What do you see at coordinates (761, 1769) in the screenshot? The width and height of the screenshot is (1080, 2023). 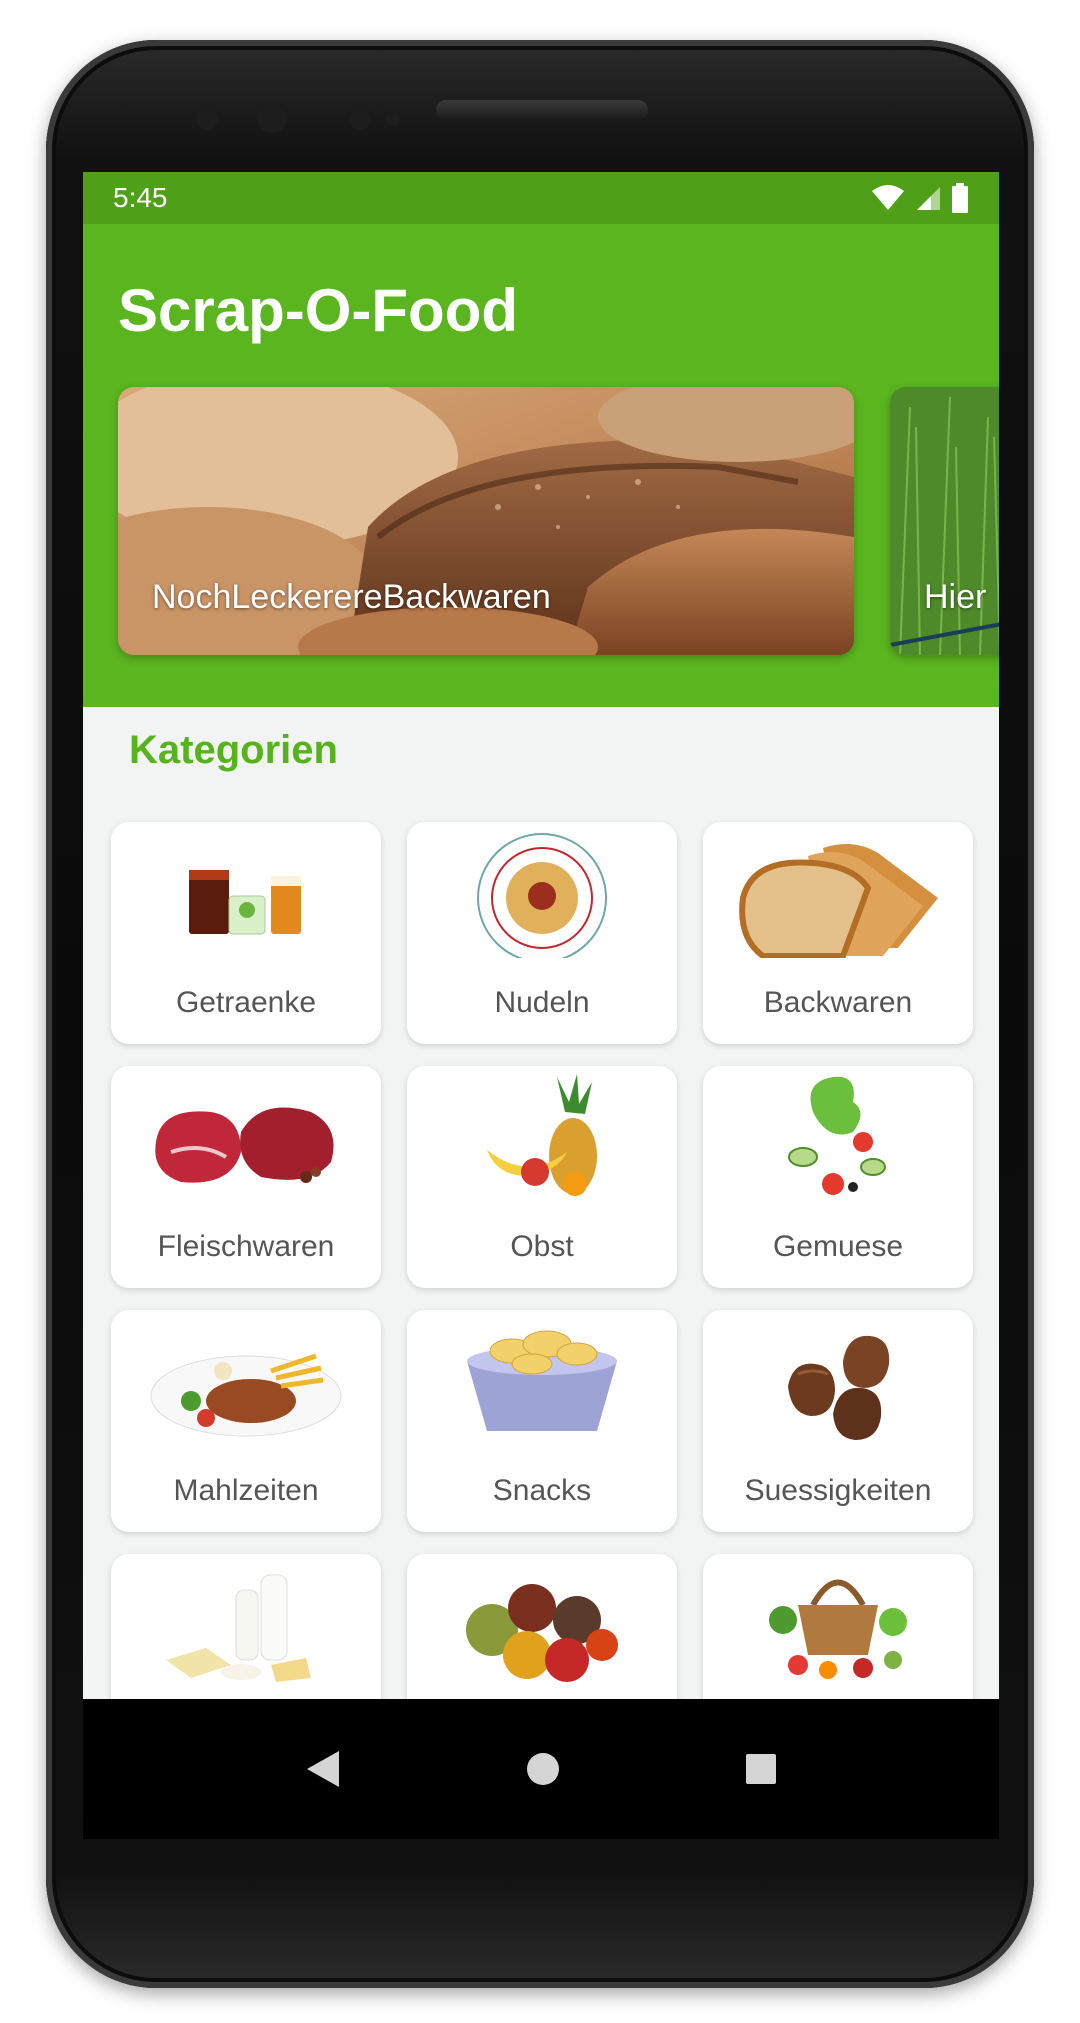 I see `recents-icon` at bounding box center [761, 1769].